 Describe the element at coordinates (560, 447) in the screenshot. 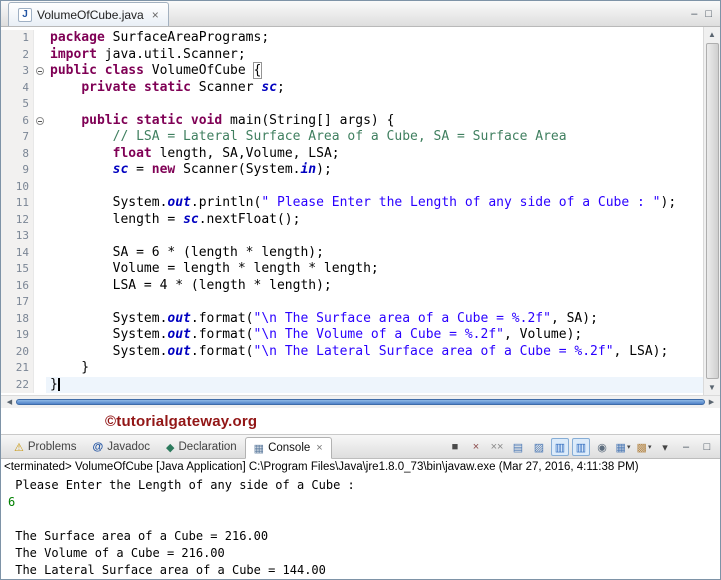

I see `show-stdout-icon: ▥` at that location.